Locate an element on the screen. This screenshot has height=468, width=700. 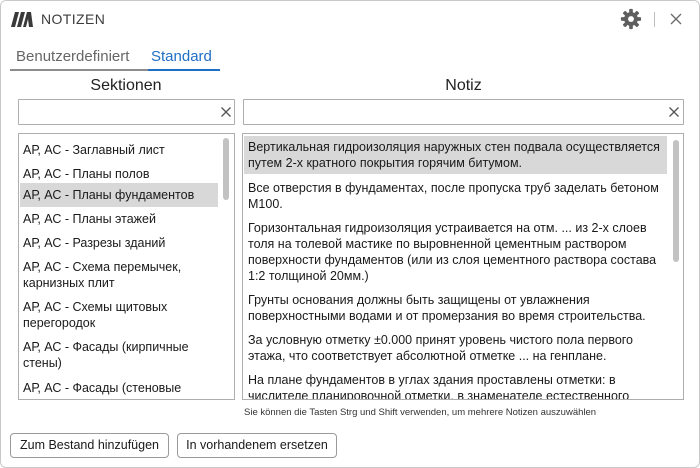
notes-scrollbar is located at coordinates (676, 201).